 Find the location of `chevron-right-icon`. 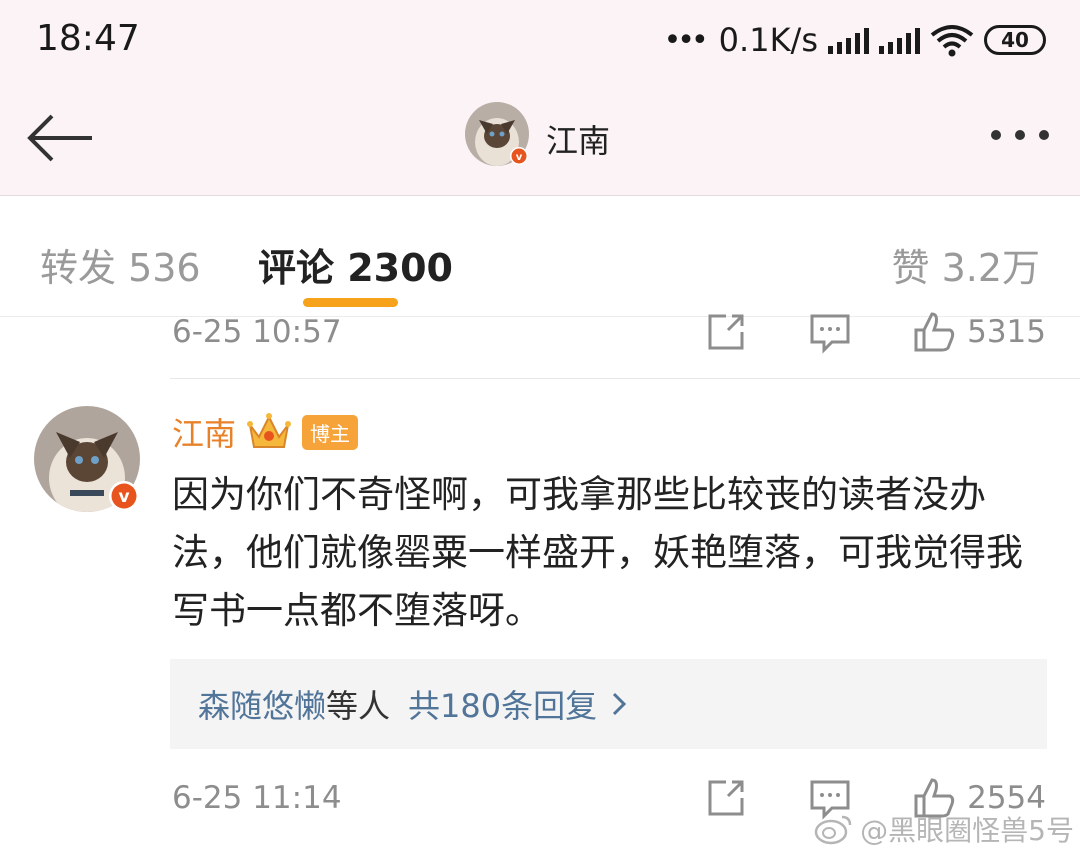

chevron-right-icon is located at coordinates (620, 704).